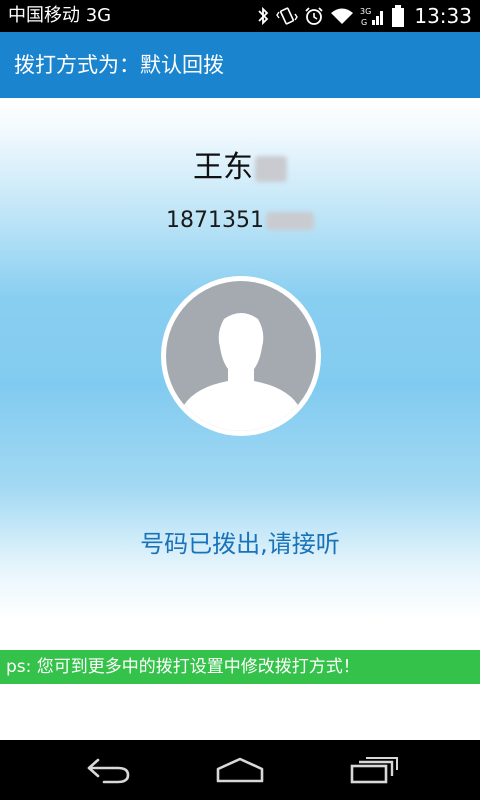 This screenshot has height=800, width=480. I want to click on blank-area, so click(240, 712).